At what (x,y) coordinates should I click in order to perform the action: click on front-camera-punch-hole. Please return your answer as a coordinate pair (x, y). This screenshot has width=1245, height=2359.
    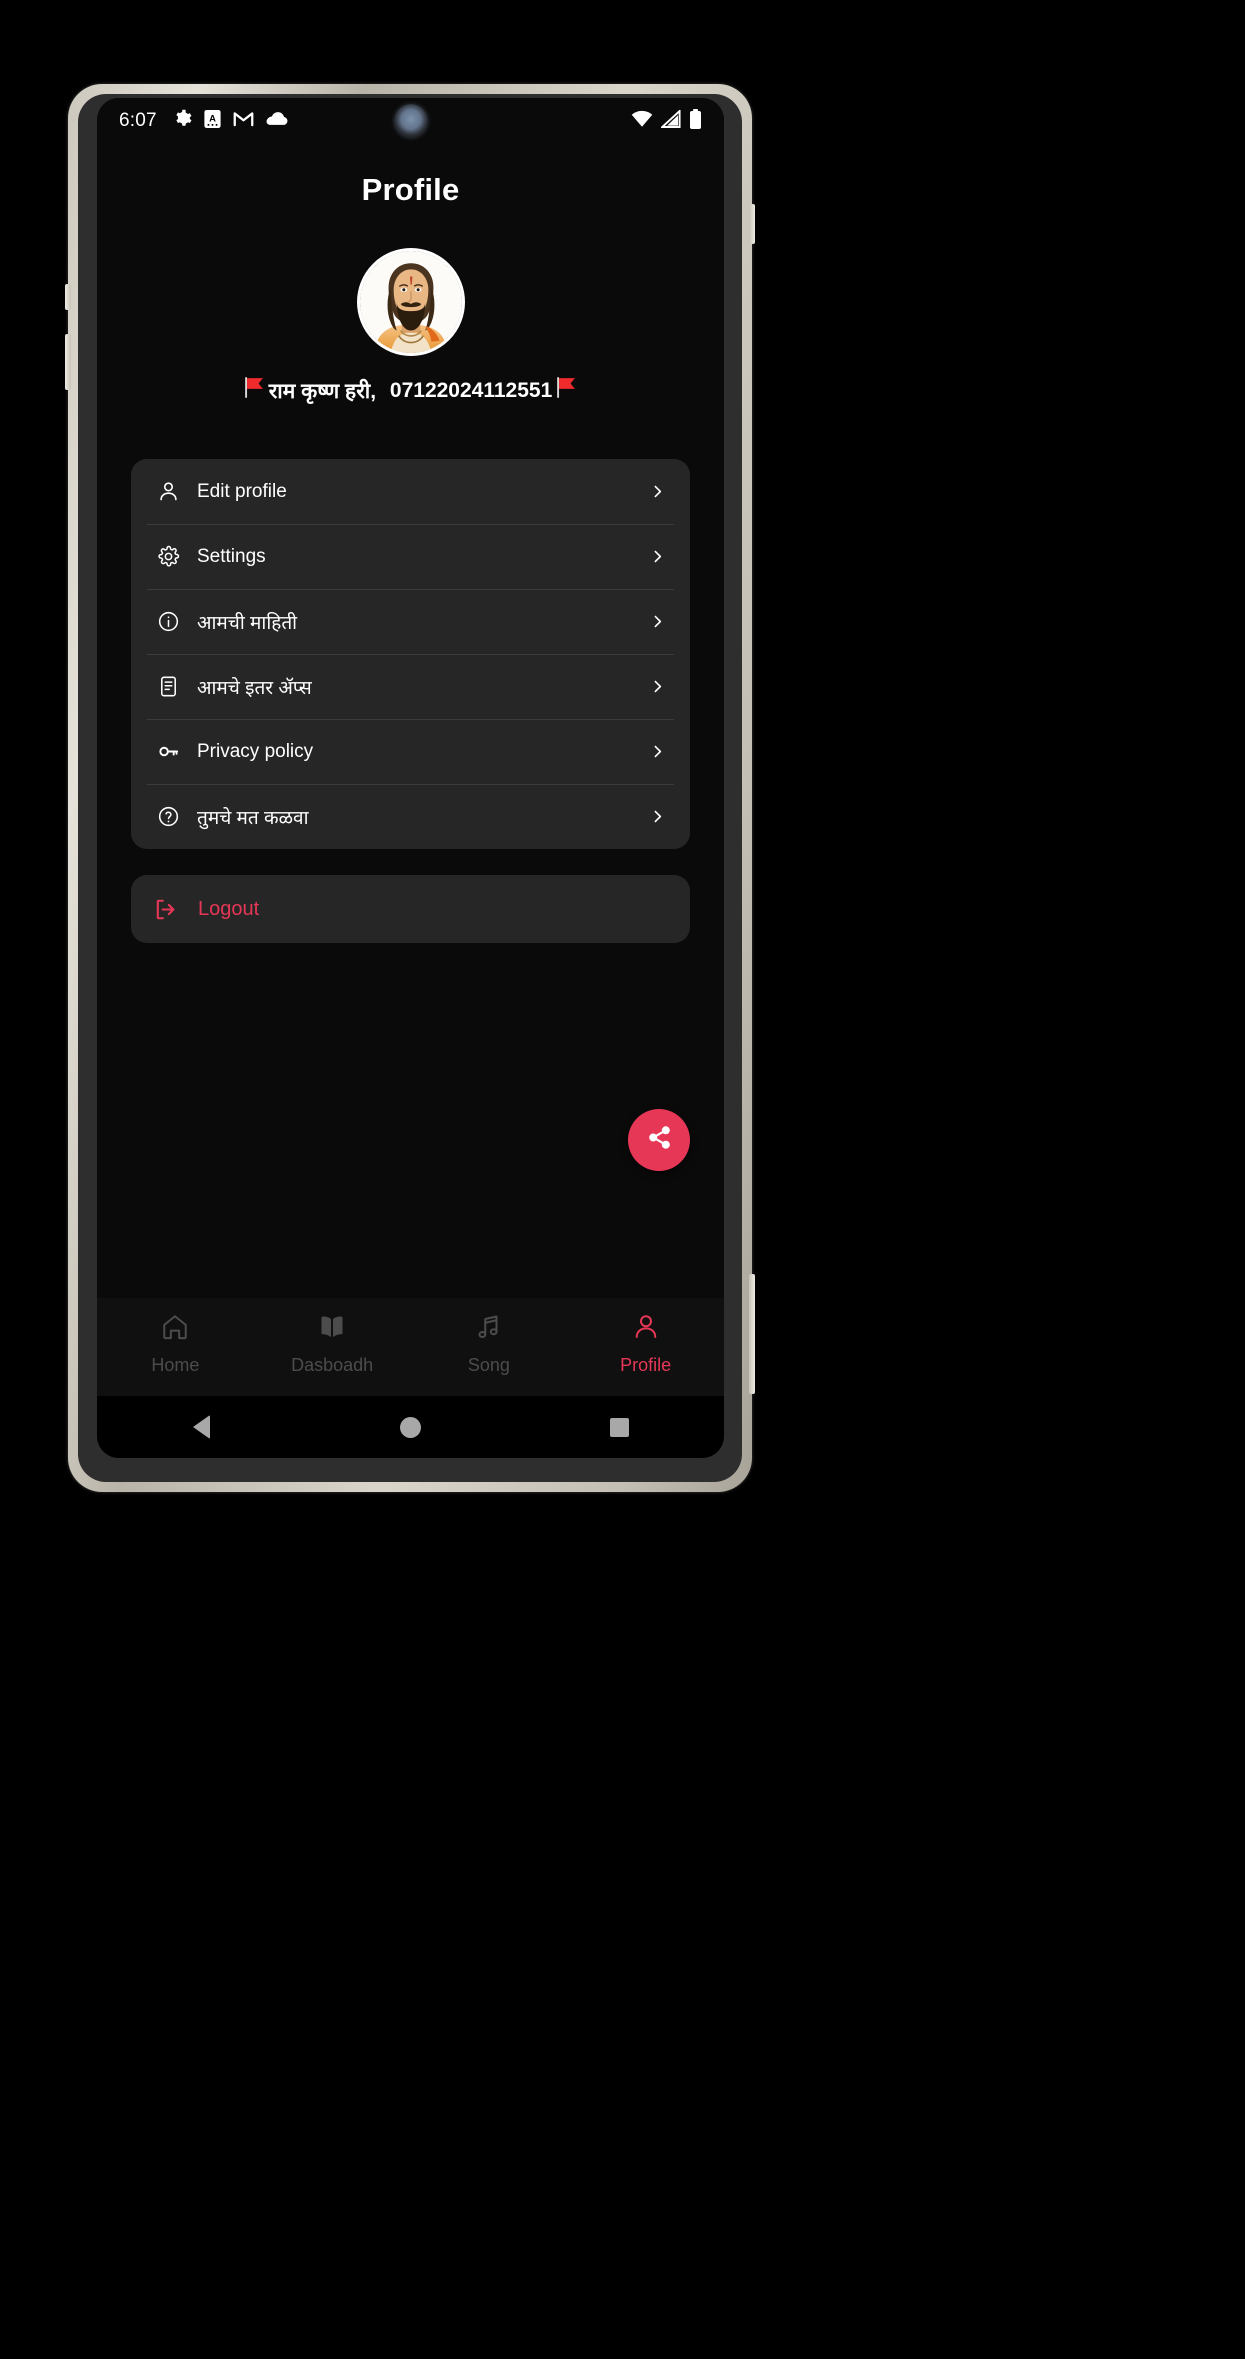
    Looking at the image, I should click on (410, 121).